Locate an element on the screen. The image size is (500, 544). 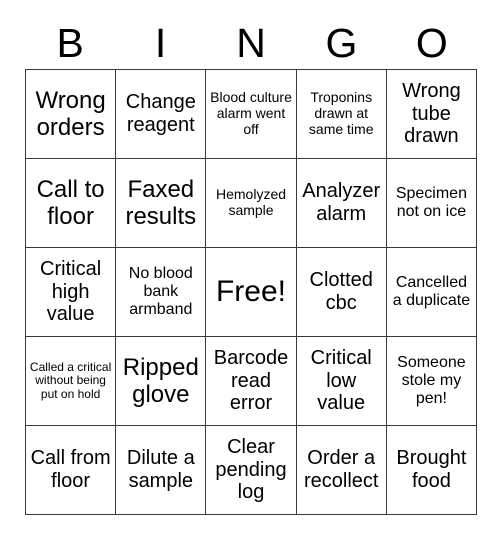
bingo-cell-label: Barcode read error is located at coordinates (251, 381).